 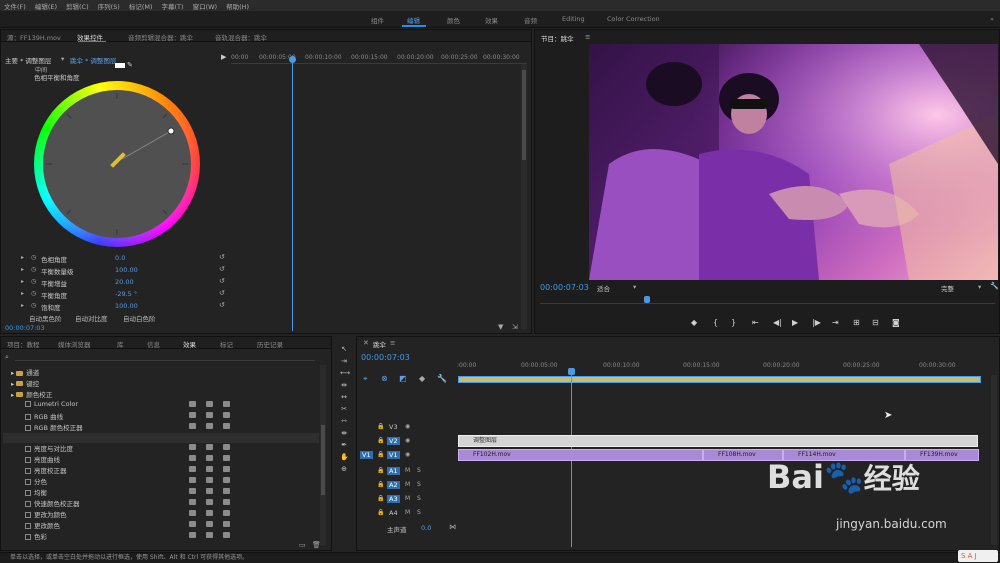 I want to click on pen-tool-icon: ✒, so click(x=344, y=445).